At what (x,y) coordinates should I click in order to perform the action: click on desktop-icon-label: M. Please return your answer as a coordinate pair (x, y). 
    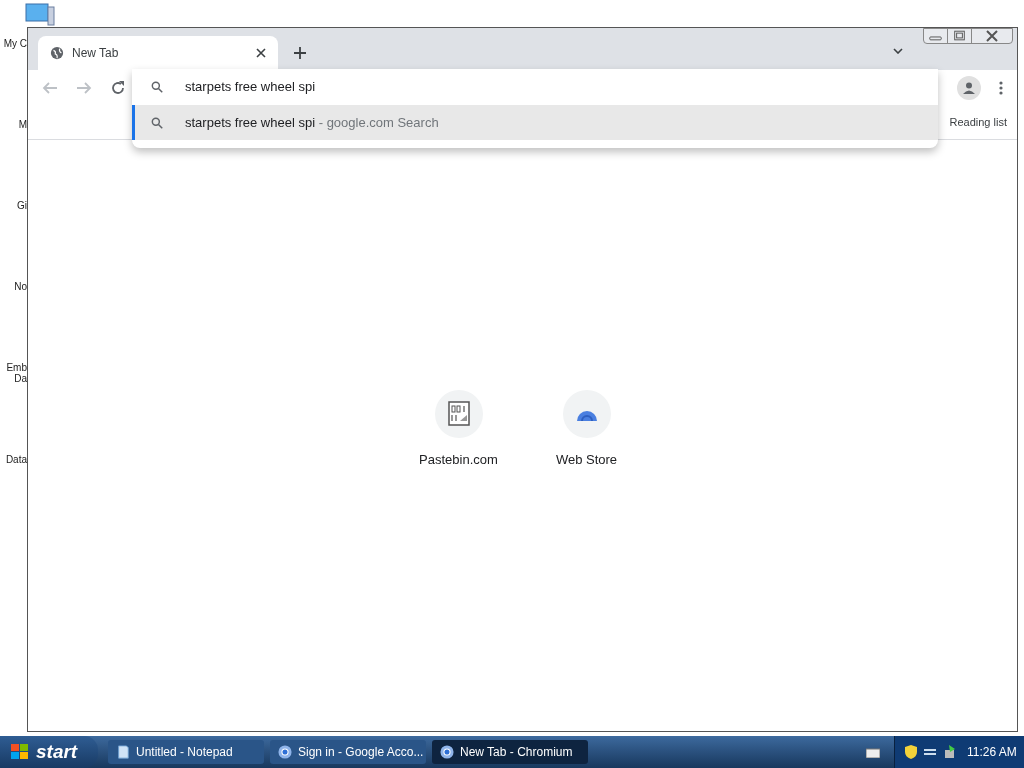
    Looking at the image, I should click on (13, 124).